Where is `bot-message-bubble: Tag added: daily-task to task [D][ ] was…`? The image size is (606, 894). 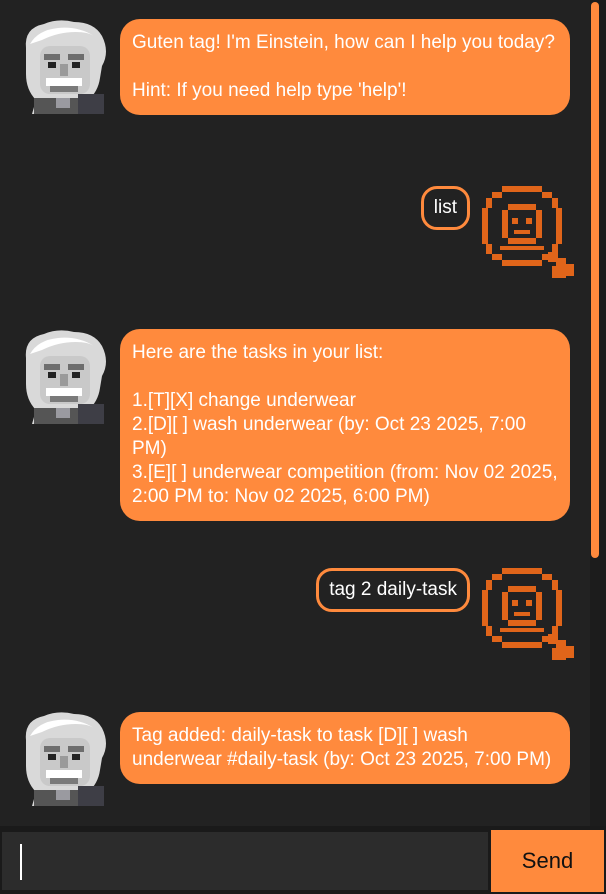 bot-message-bubble: Tag added: daily-task to task [D][ ] was… is located at coordinates (345, 748).